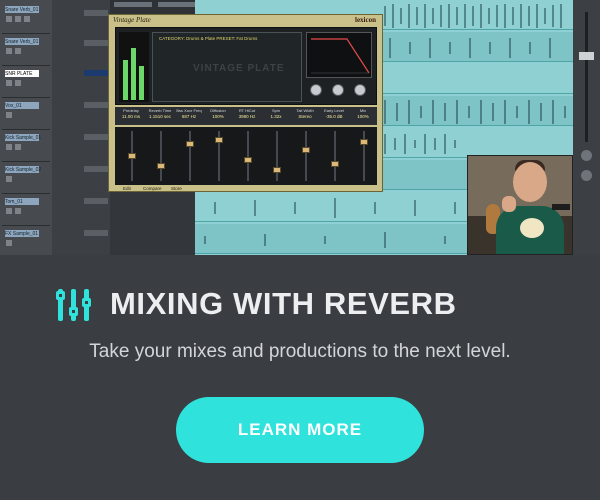  Describe the element at coordinates (23, 170) in the screenshot. I see `track-label: Kick Sample_02` at that location.